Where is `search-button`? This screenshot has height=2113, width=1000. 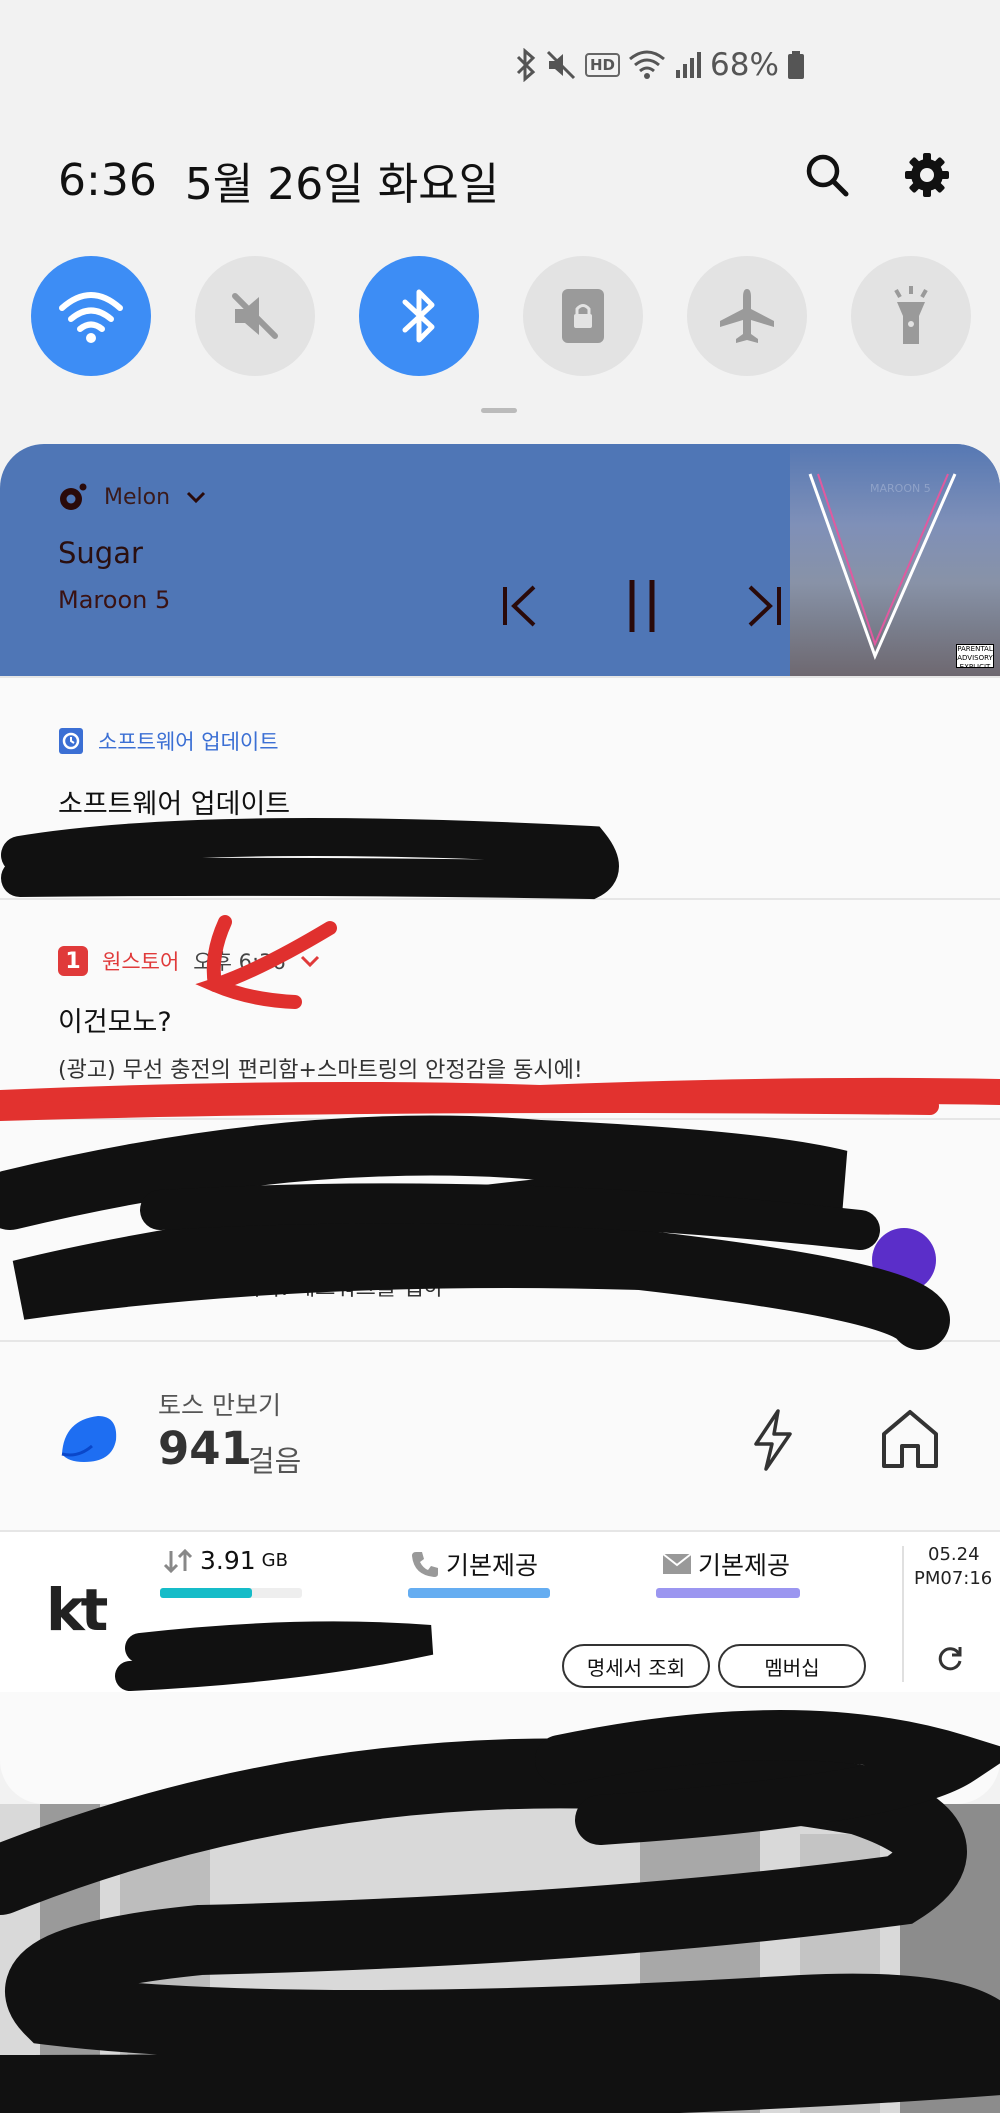
search-button is located at coordinates (827, 175).